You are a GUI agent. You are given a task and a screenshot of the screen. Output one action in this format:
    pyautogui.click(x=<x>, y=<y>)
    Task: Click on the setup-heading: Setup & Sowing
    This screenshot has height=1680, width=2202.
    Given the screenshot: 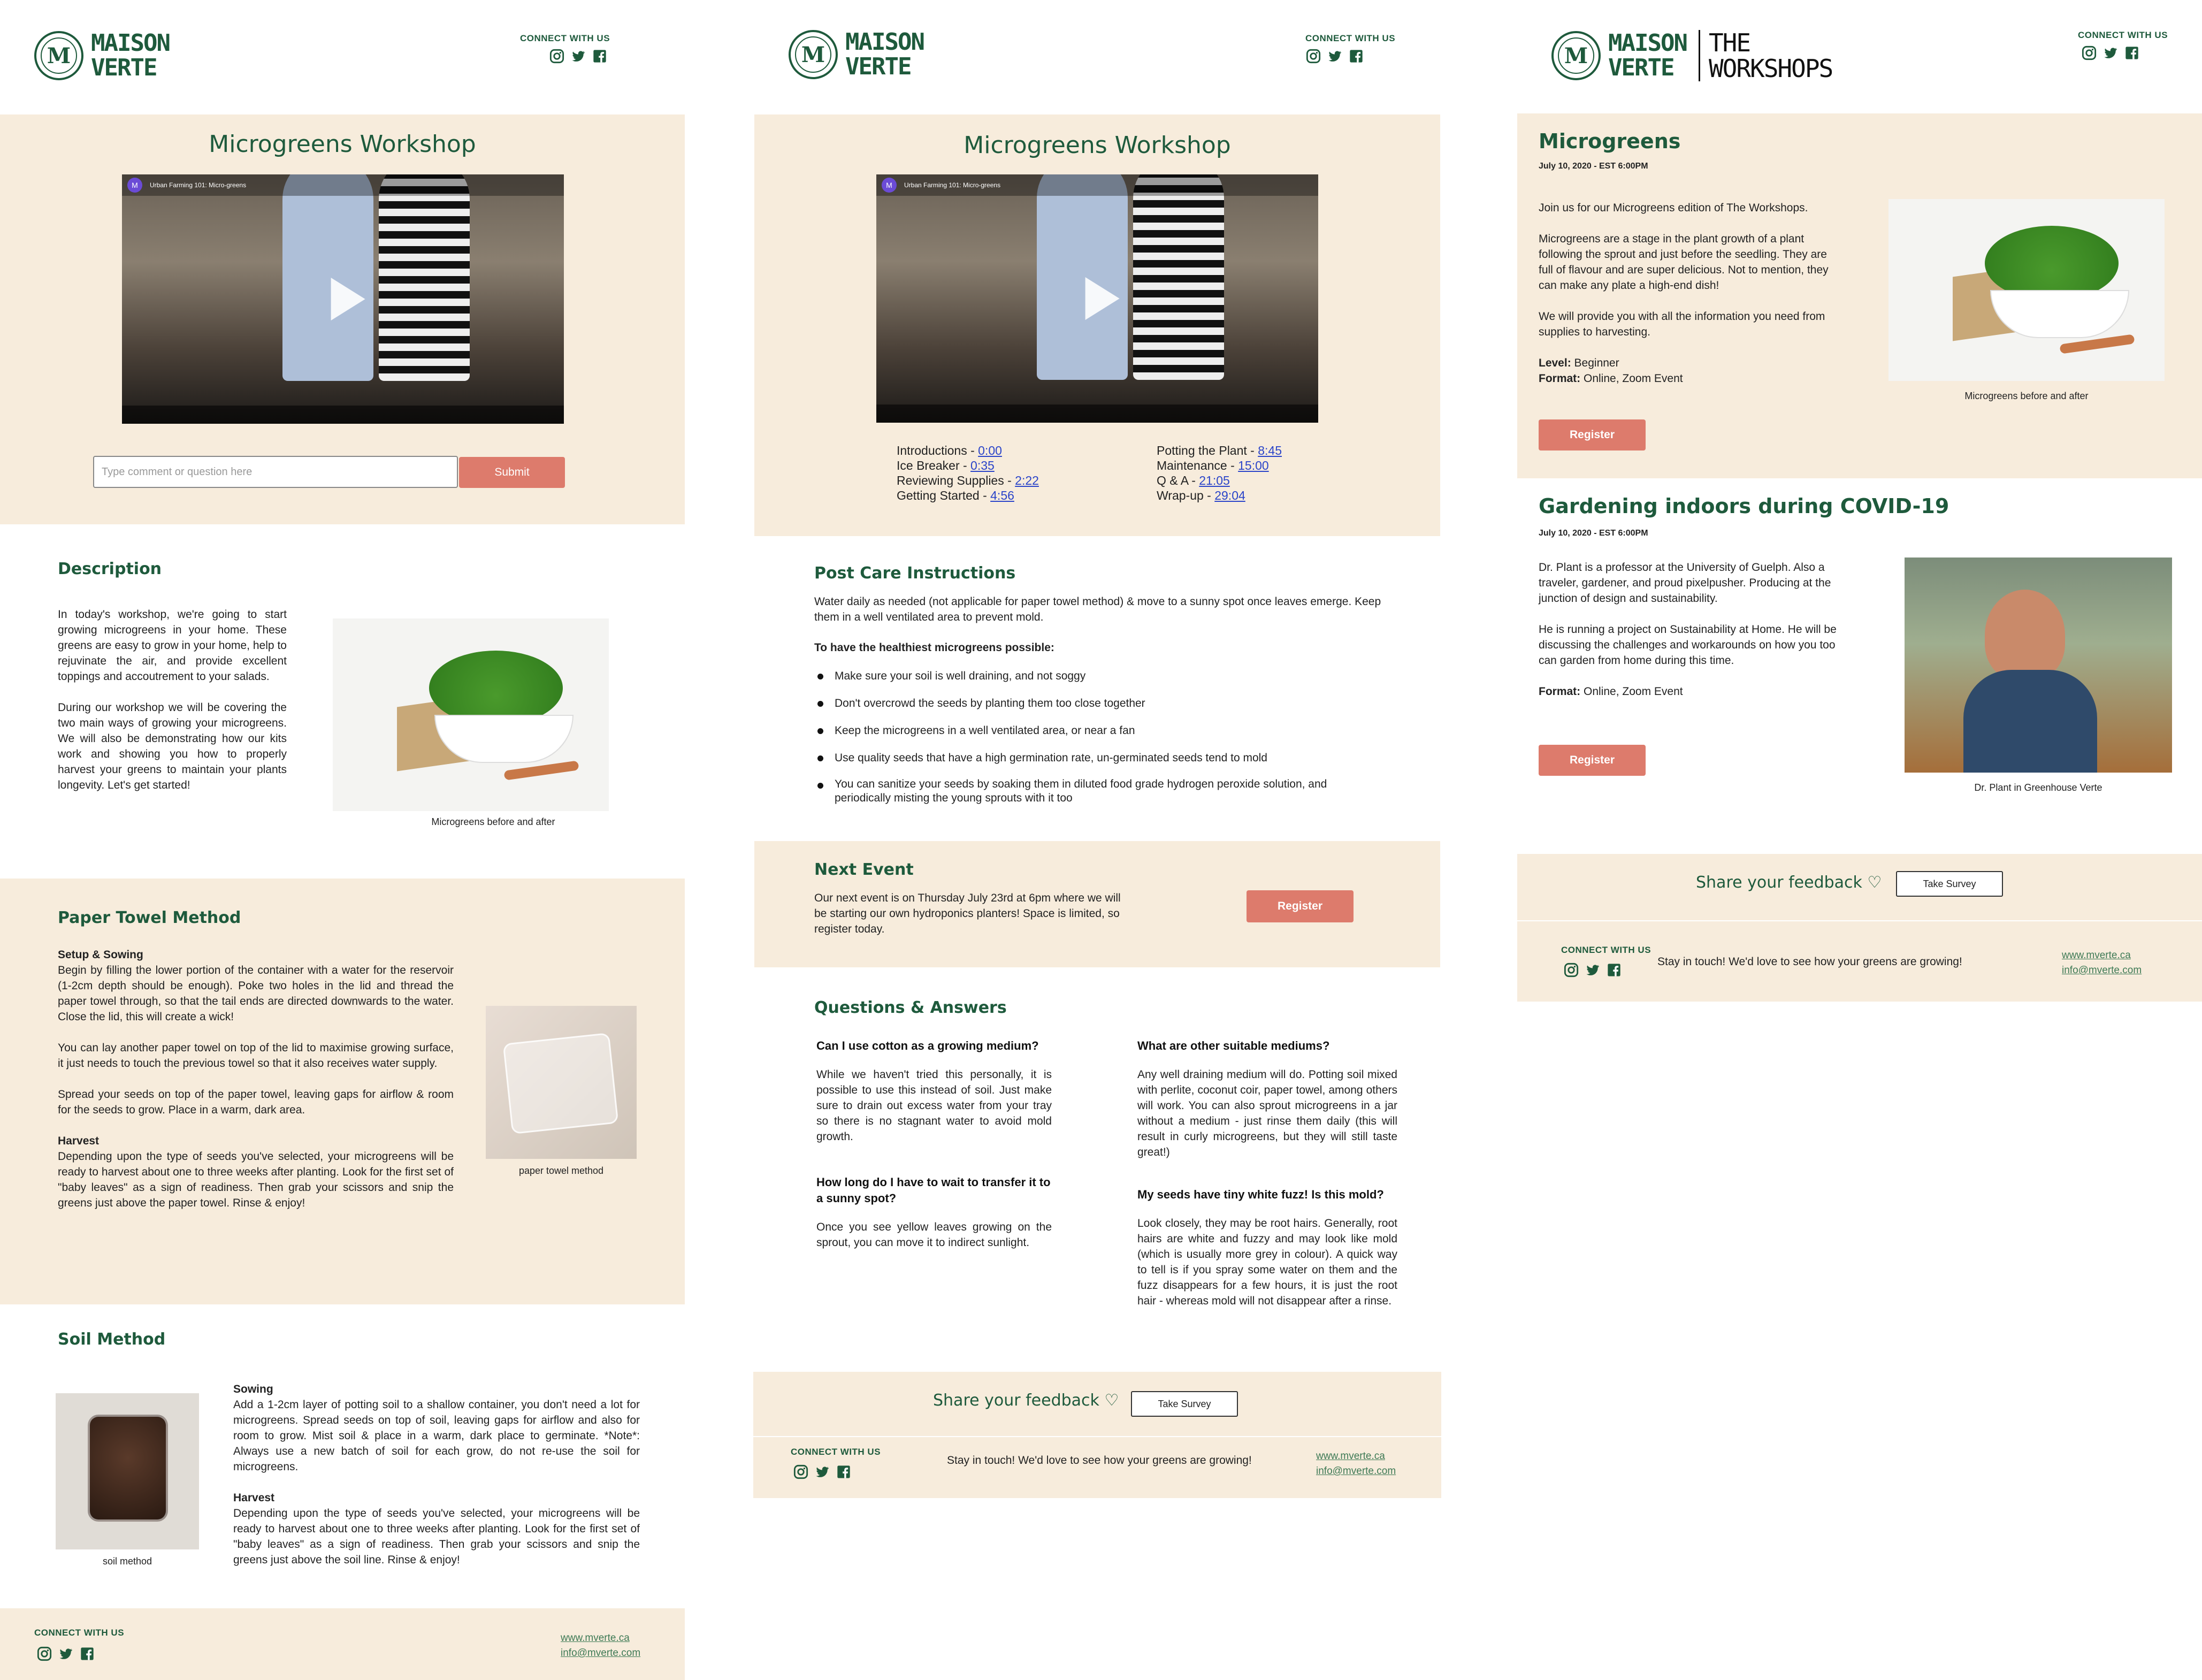 What is the action you would take?
    pyautogui.click(x=100, y=955)
    